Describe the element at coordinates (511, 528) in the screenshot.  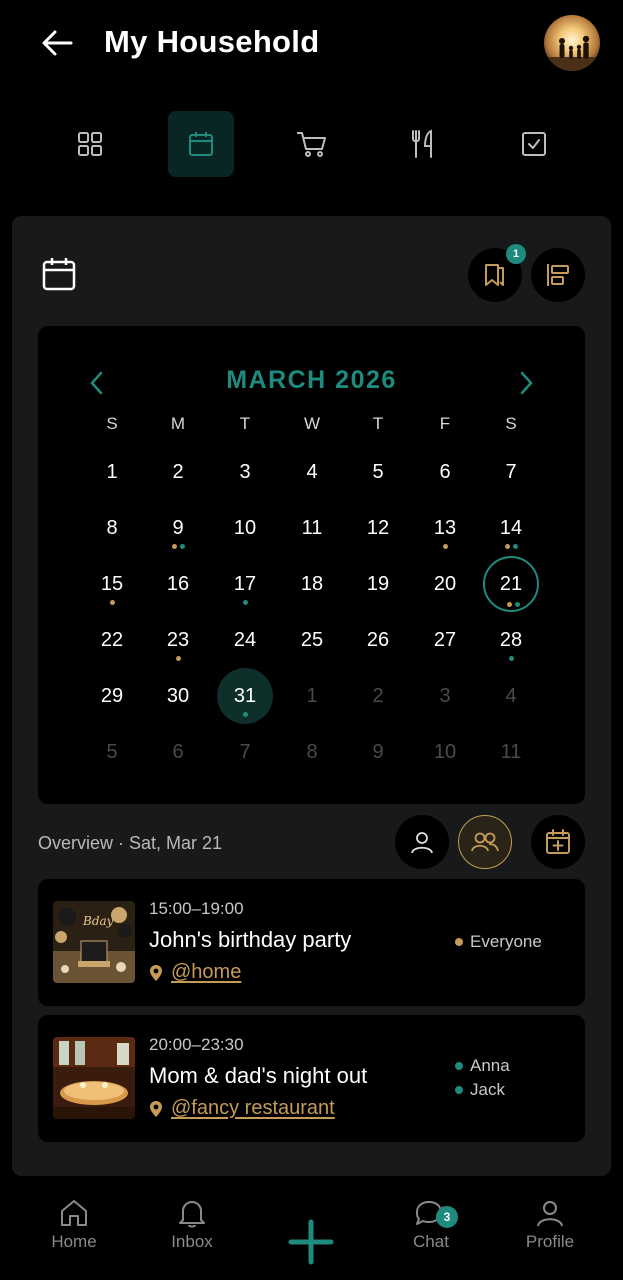
I see `calendar-day: 14` at that location.